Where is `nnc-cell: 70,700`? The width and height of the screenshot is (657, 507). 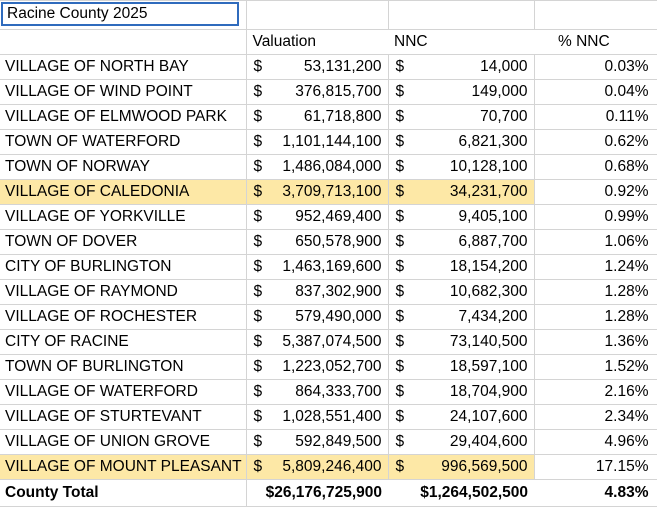
nnc-cell: 70,700 is located at coordinates (471, 117).